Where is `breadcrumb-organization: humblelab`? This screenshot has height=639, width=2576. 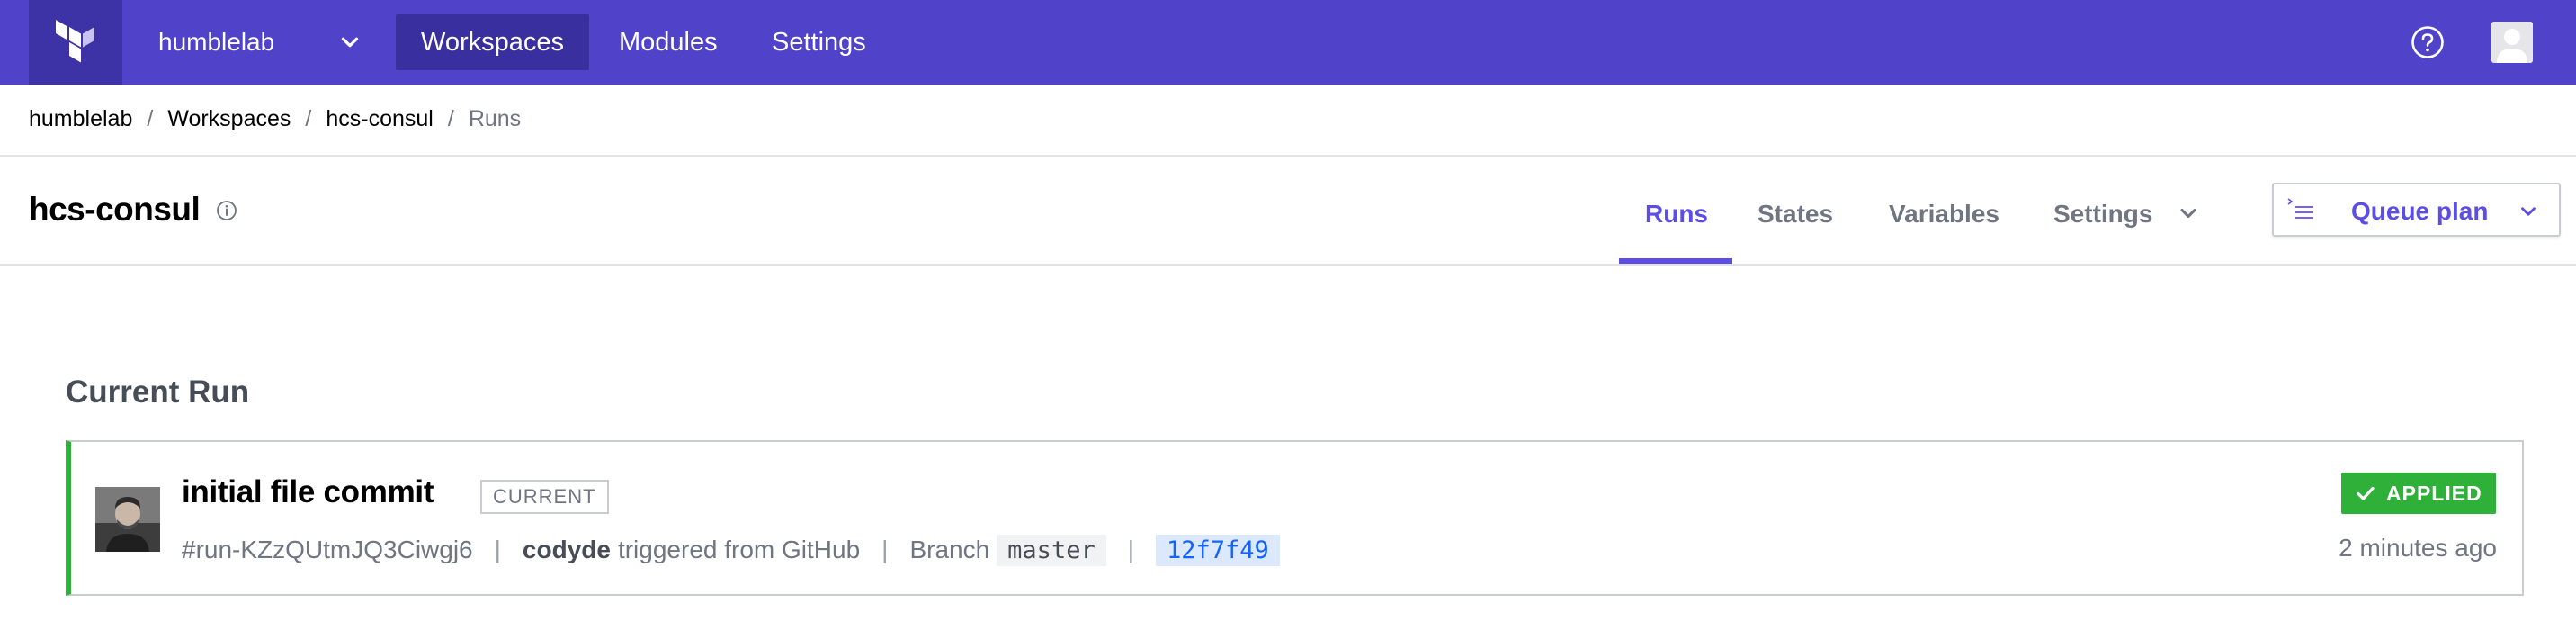
breadcrumb-organization: humblelab is located at coordinates (80, 119).